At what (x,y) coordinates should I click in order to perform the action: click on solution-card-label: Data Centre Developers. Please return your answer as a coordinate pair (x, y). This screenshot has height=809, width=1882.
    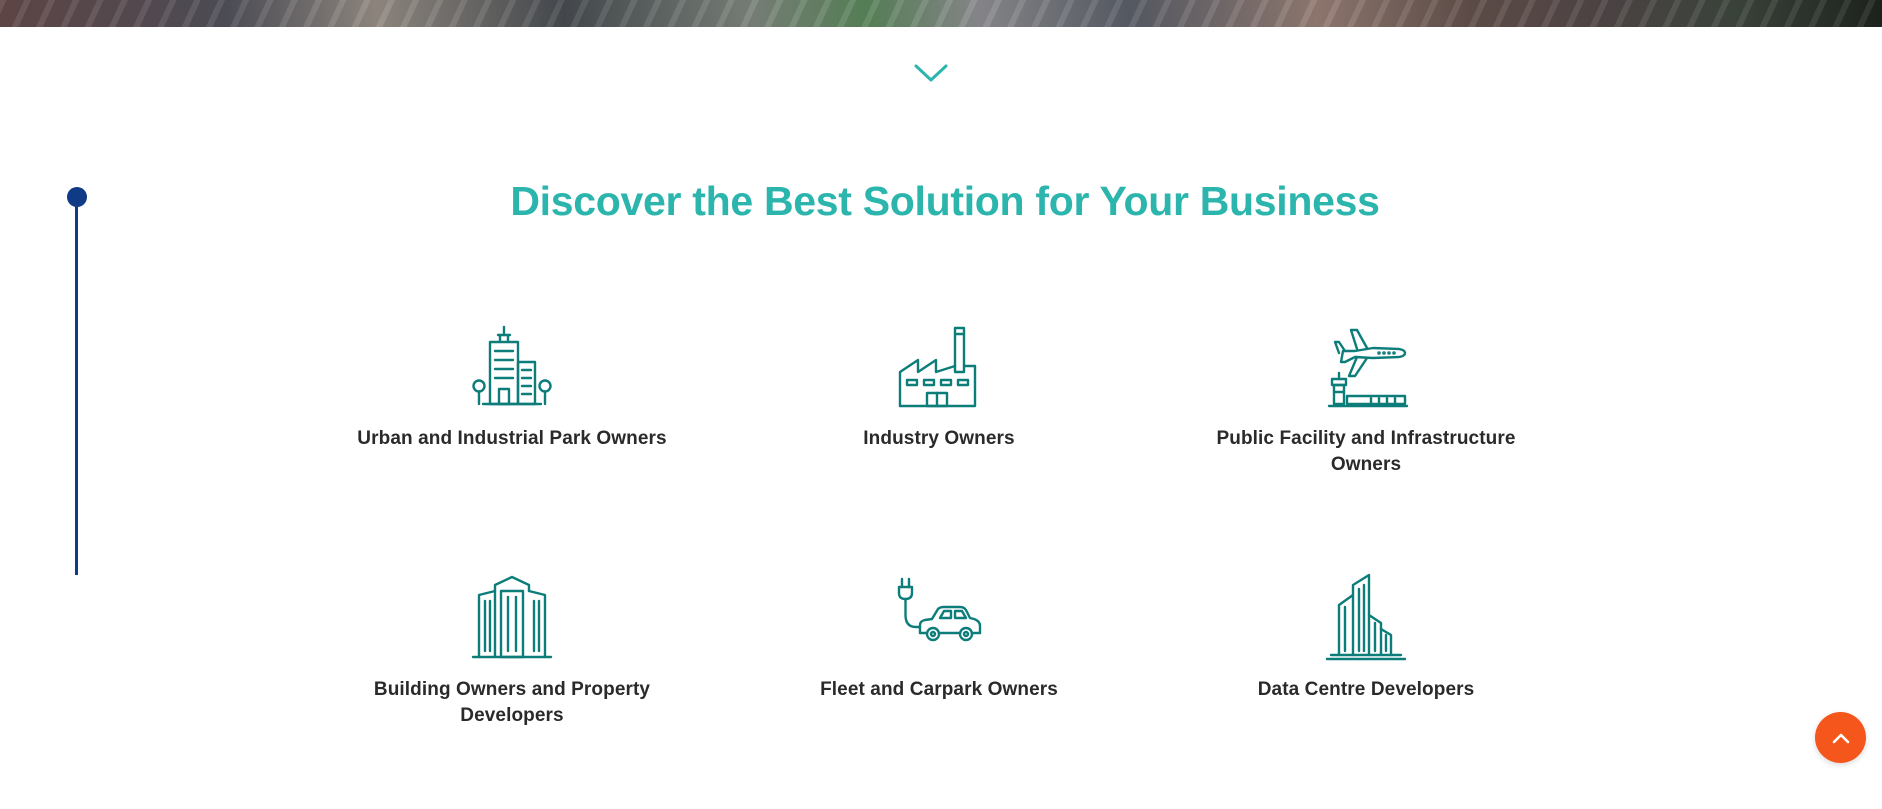
    Looking at the image, I should click on (1366, 689).